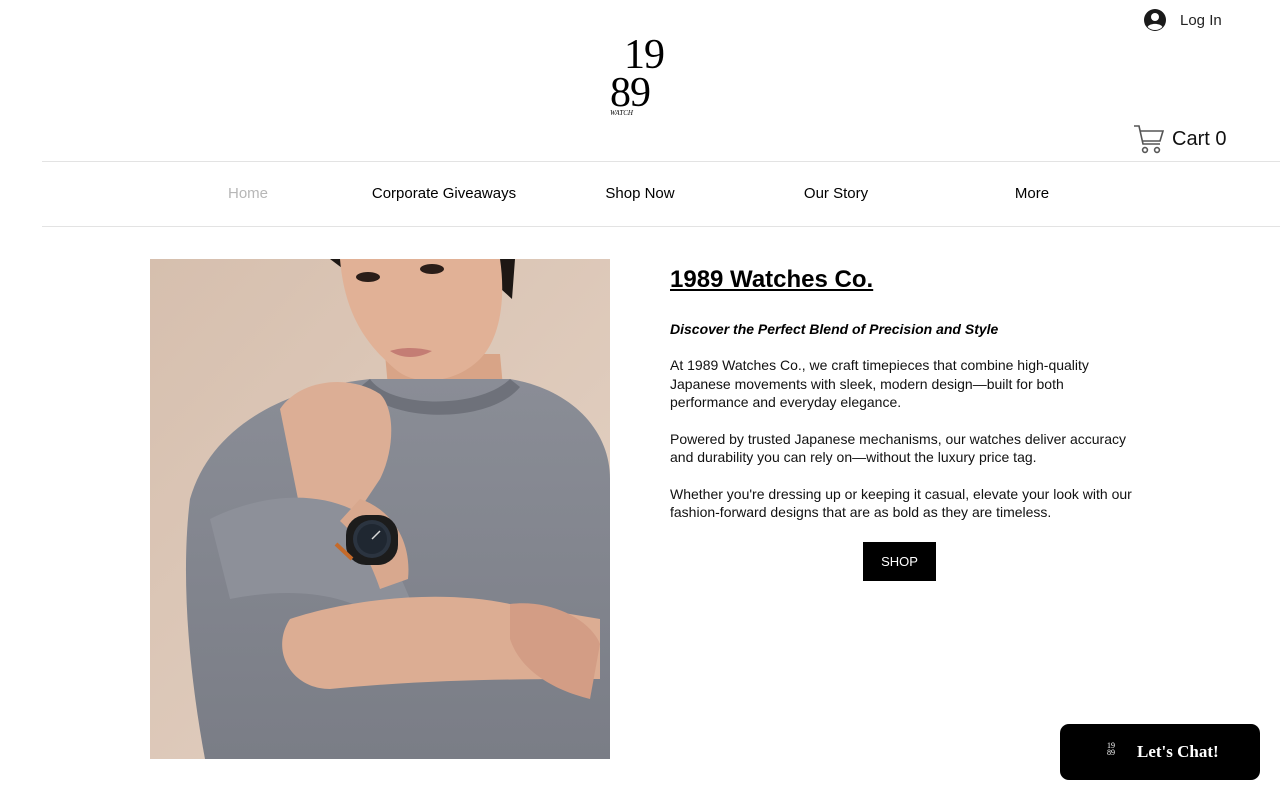 This screenshot has width=1280, height=800. I want to click on cart-button: Cart 0, so click(1179, 139).